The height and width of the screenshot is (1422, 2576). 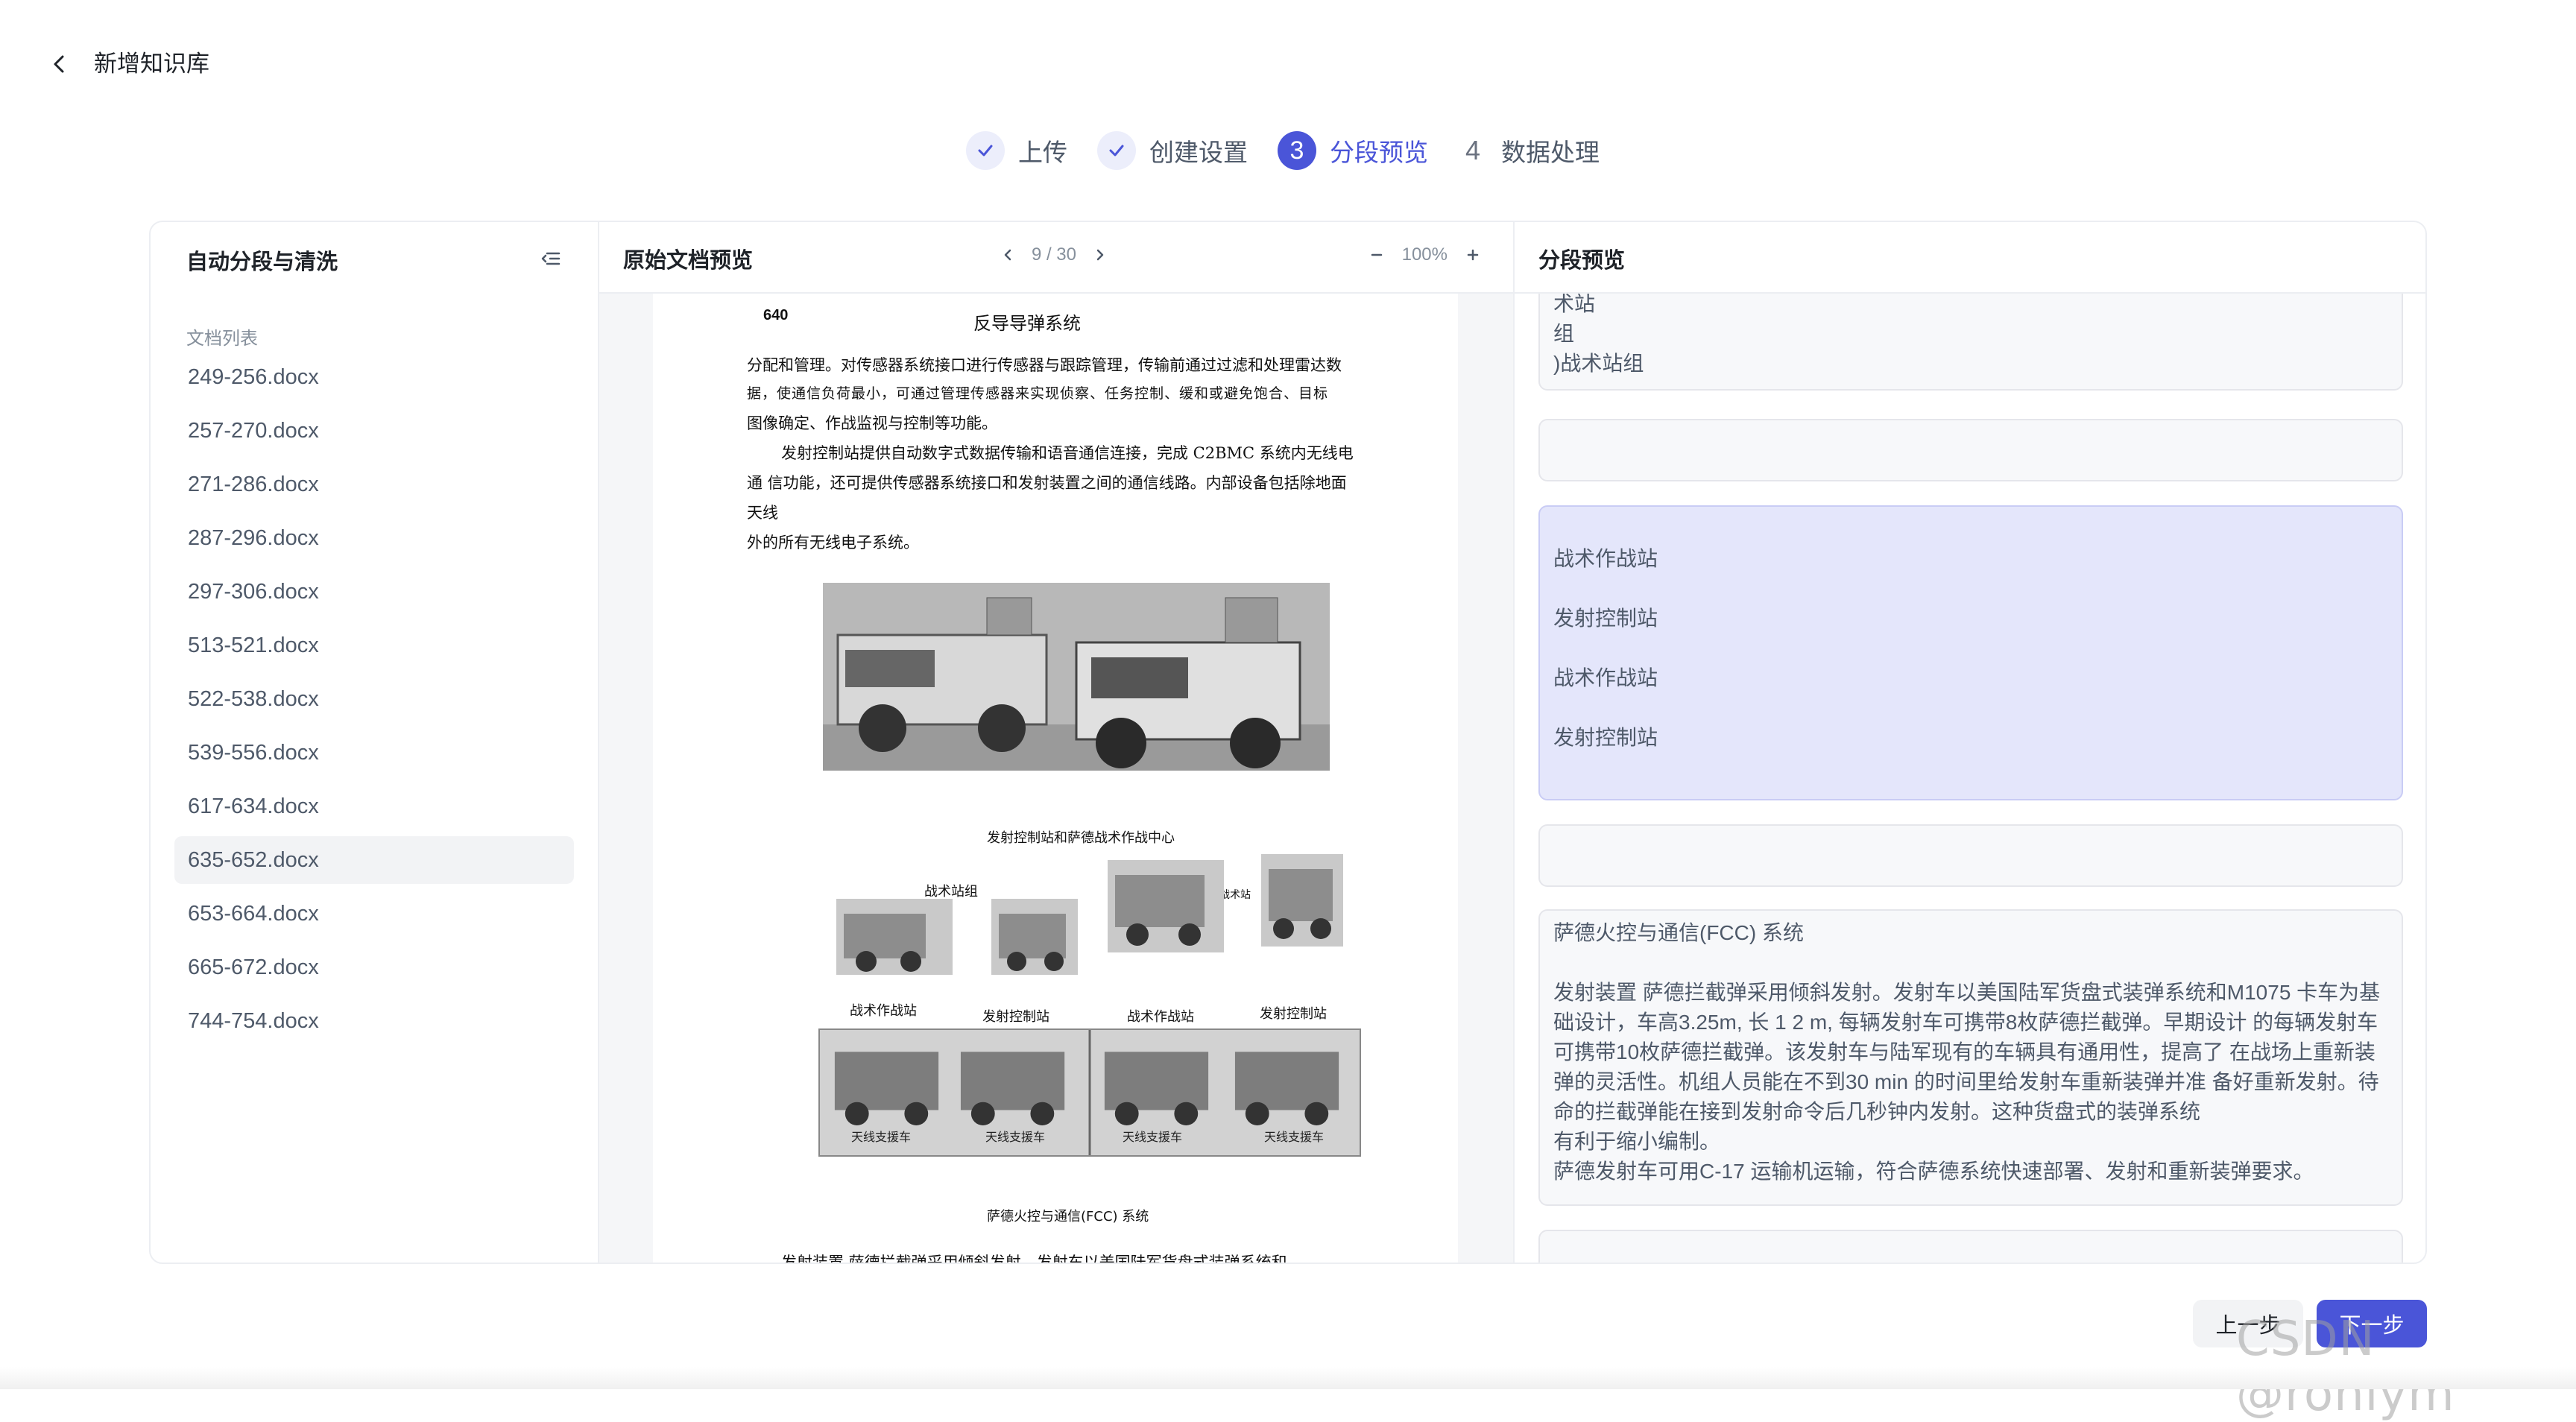 What do you see at coordinates (1637, 1141) in the screenshot?
I see `segment-text: 有利于缩小编制。` at bounding box center [1637, 1141].